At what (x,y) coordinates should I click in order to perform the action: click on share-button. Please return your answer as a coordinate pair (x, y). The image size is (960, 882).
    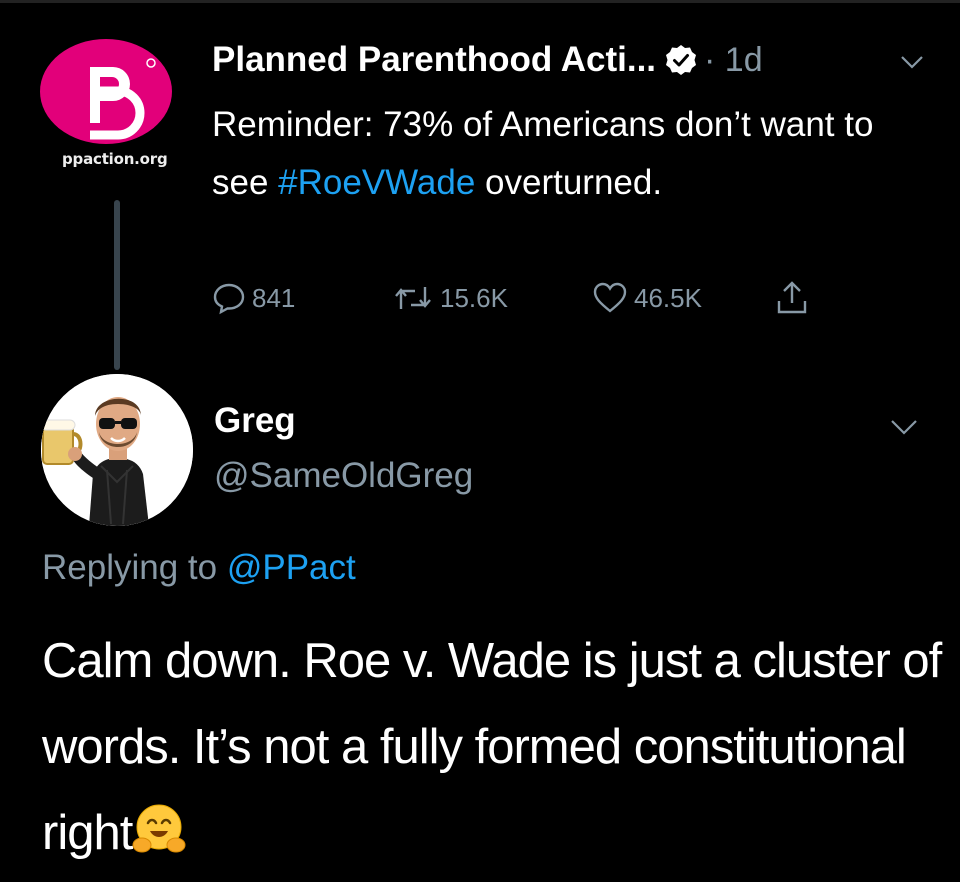
    Looking at the image, I should click on (795, 298).